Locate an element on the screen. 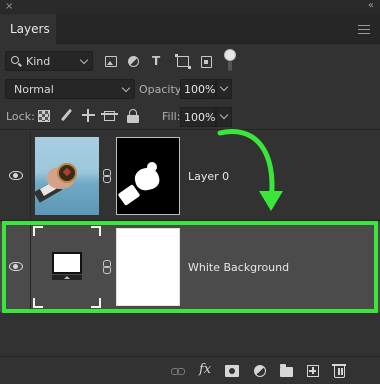 The height and width of the screenshot is (384, 380). delete-layer-trash-icon is located at coordinates (339, 371).